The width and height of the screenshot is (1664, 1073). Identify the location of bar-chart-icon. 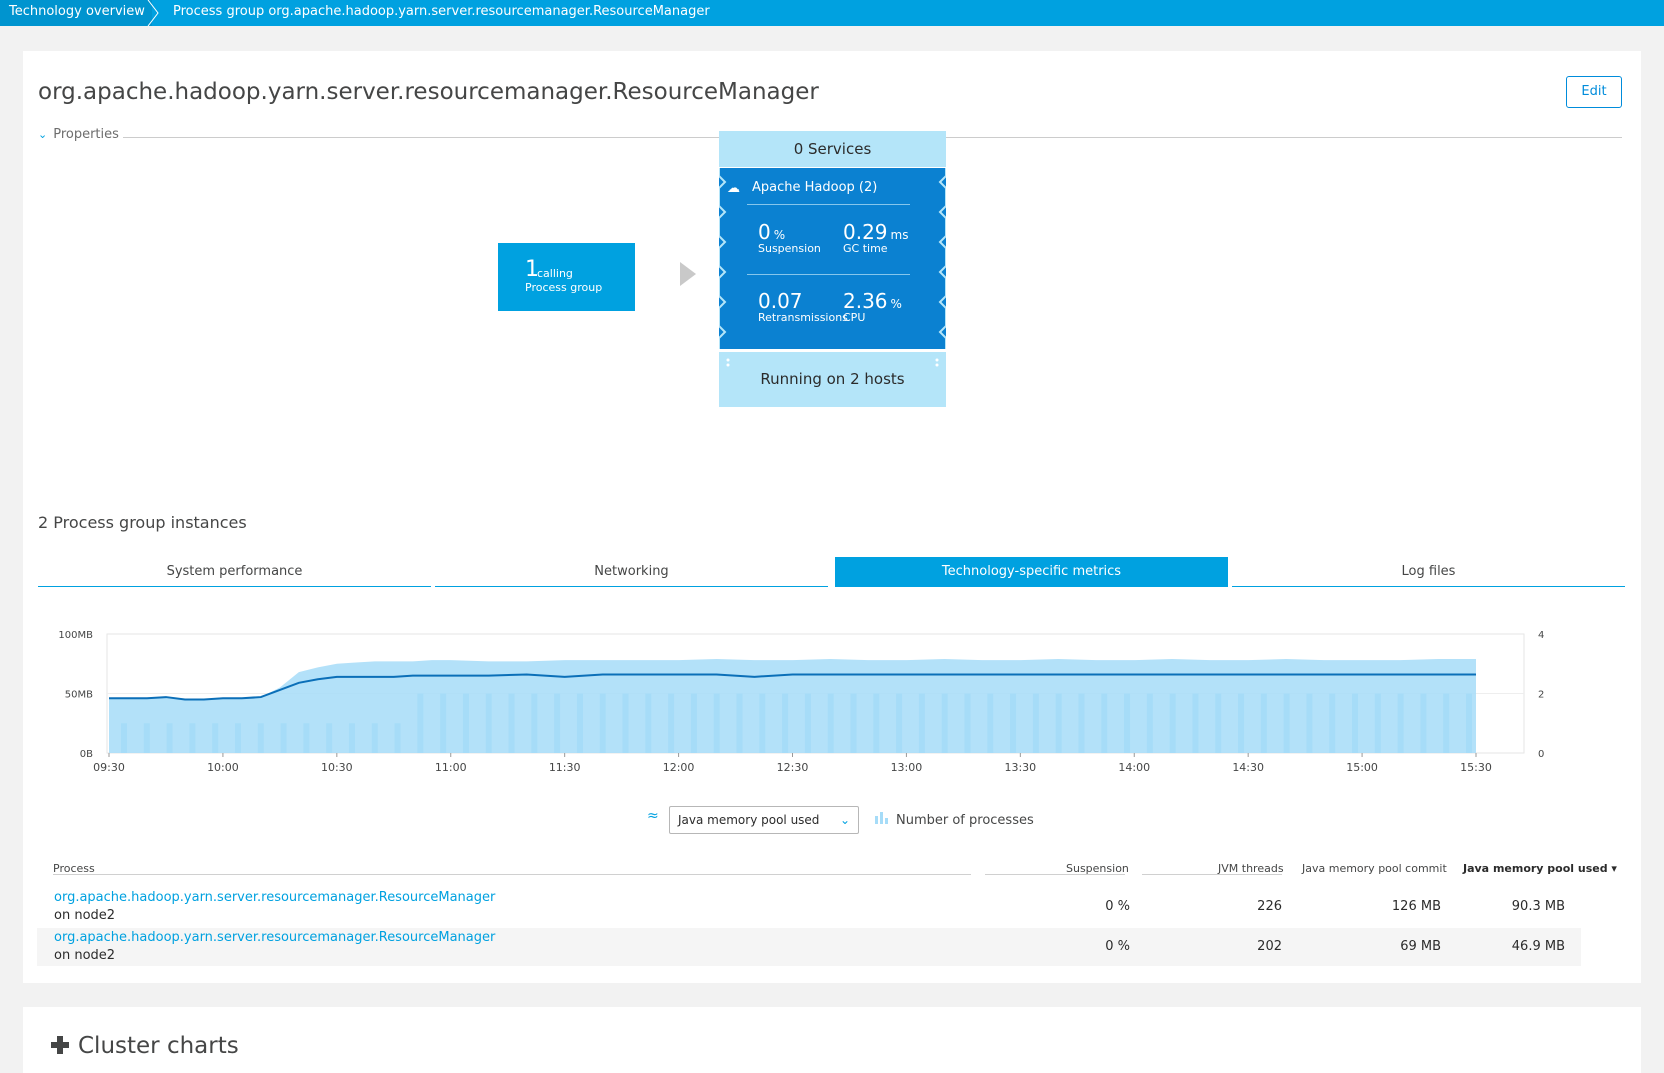
(881, 818).